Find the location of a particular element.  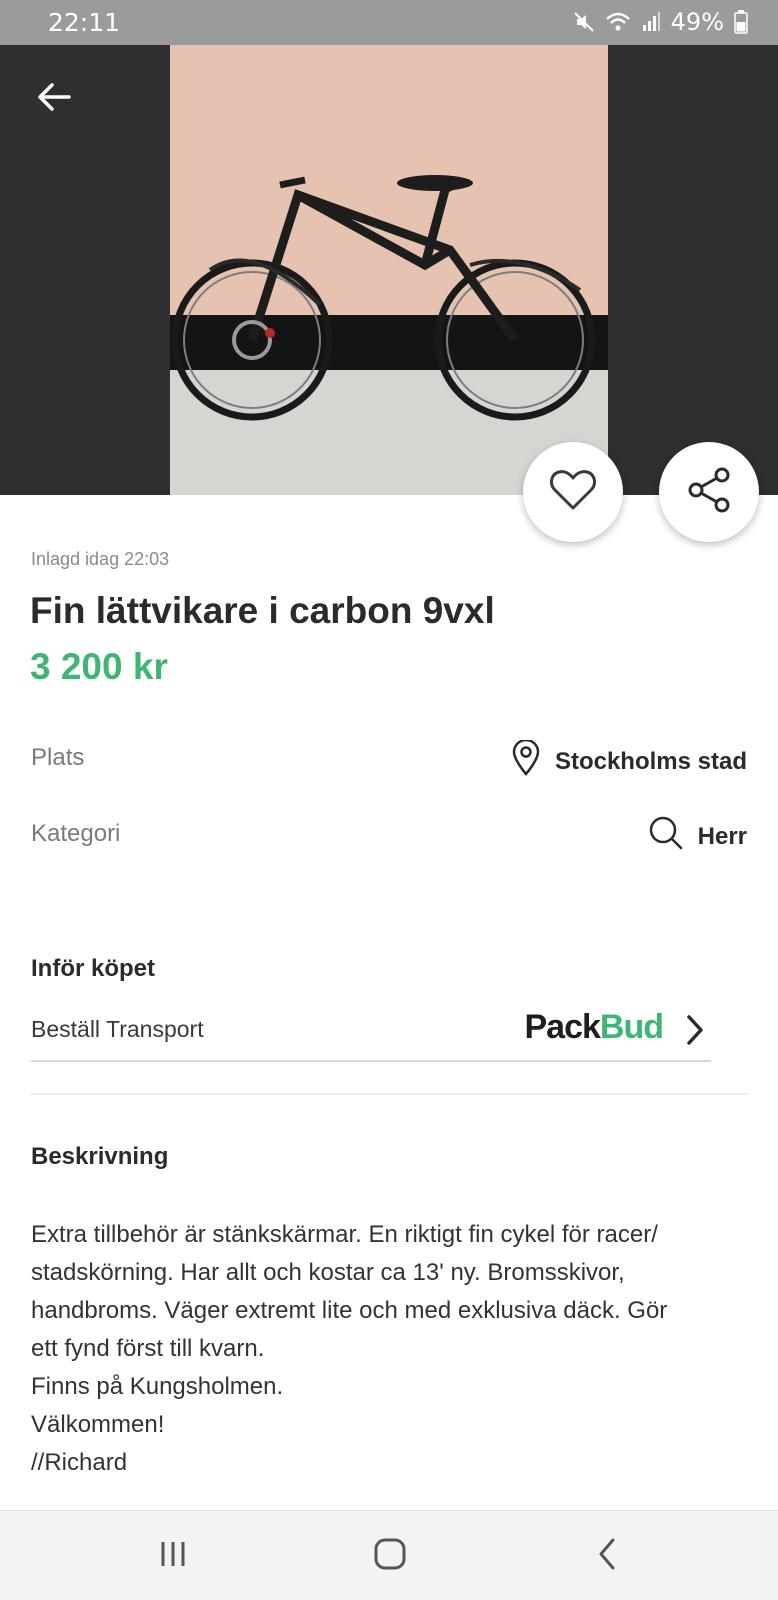

status-time: 22:11 is located at coordinates (84, 22).